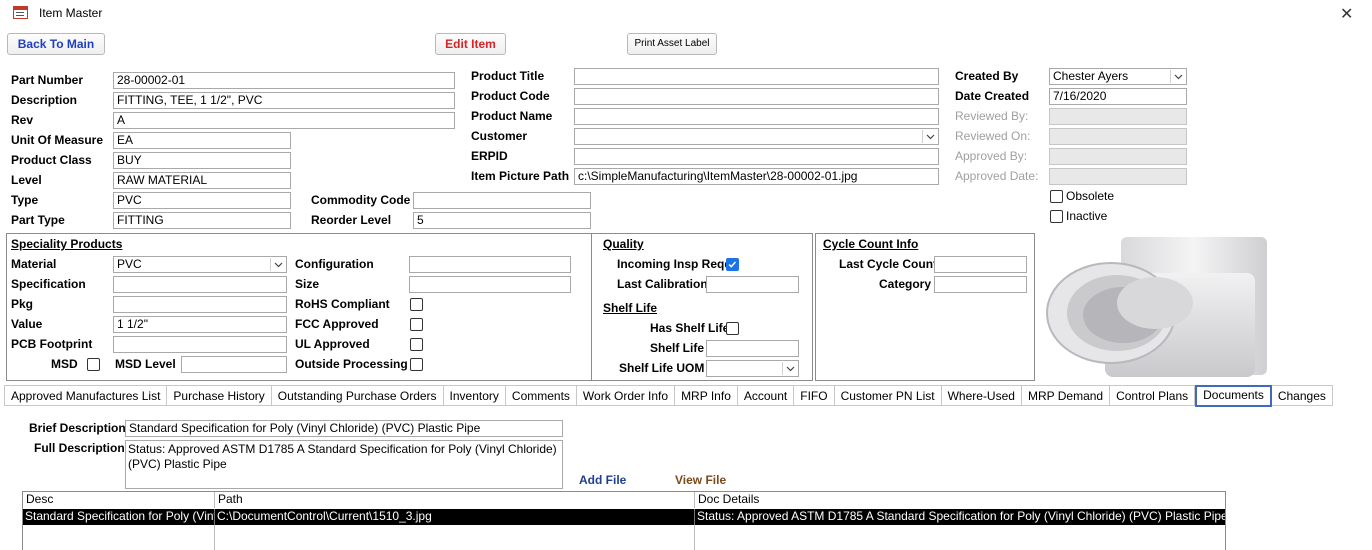  Describe the element at coordinates (1066, 395) in the screenshot. I see `tab-mrp-demand: MRP Demand` at that location.